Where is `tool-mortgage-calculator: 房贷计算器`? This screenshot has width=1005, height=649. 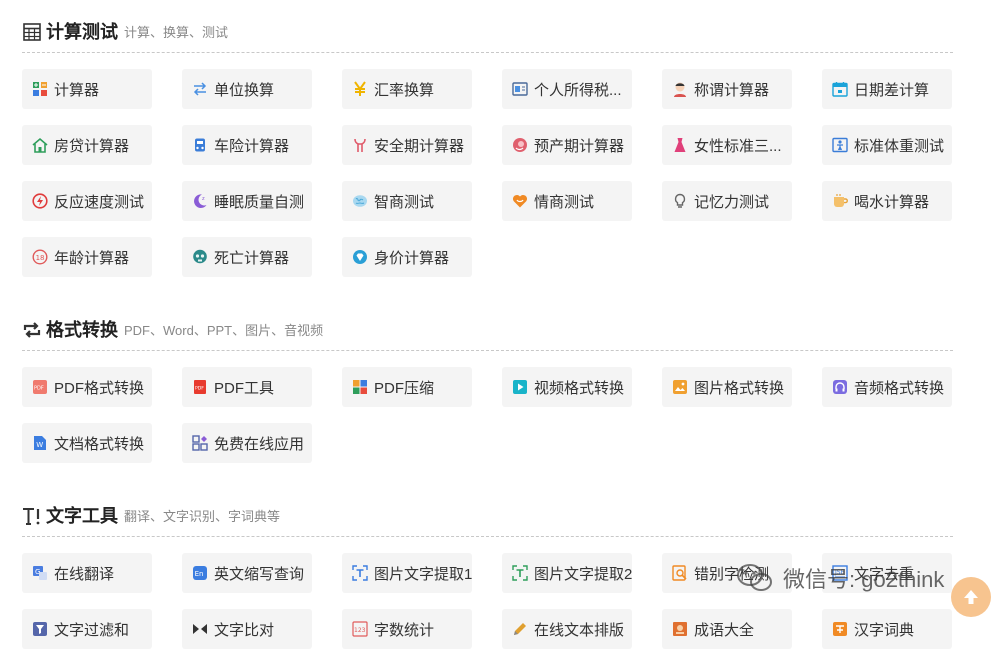 tool-mortgage-calculator: 房贷计算器 is located at coordinates (87, 145).